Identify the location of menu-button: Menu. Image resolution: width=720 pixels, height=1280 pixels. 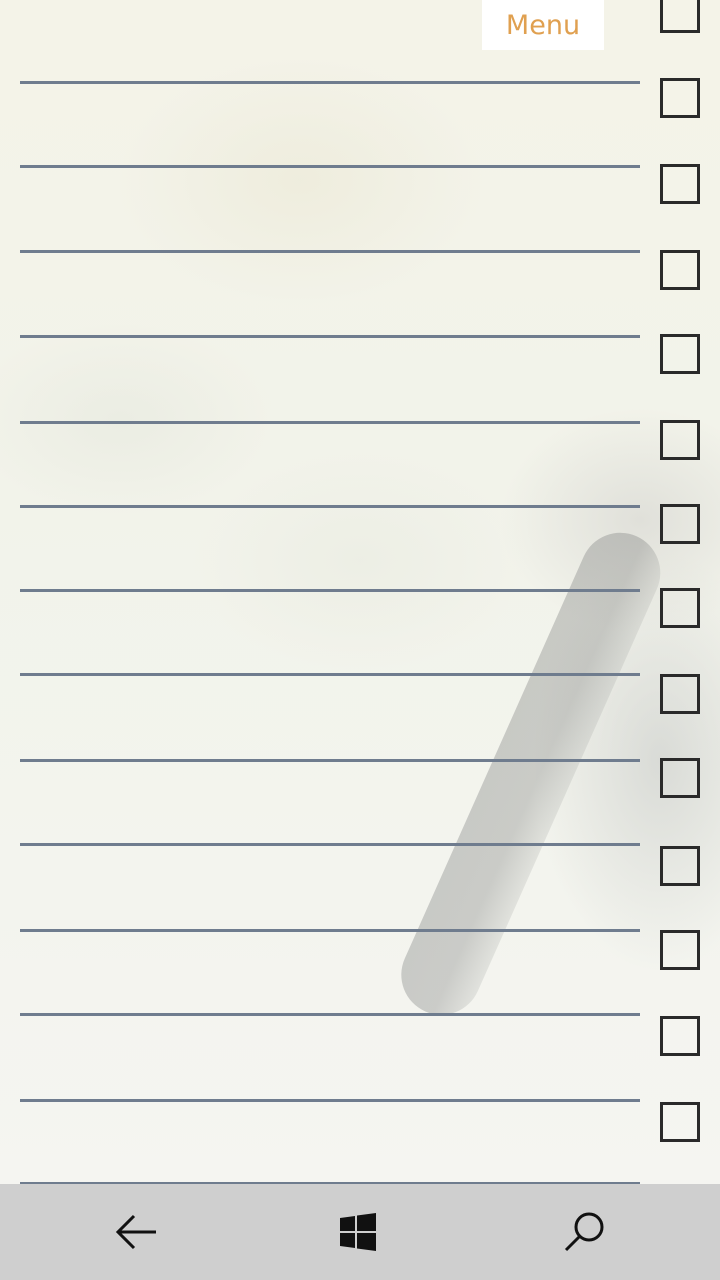
(543, 25).